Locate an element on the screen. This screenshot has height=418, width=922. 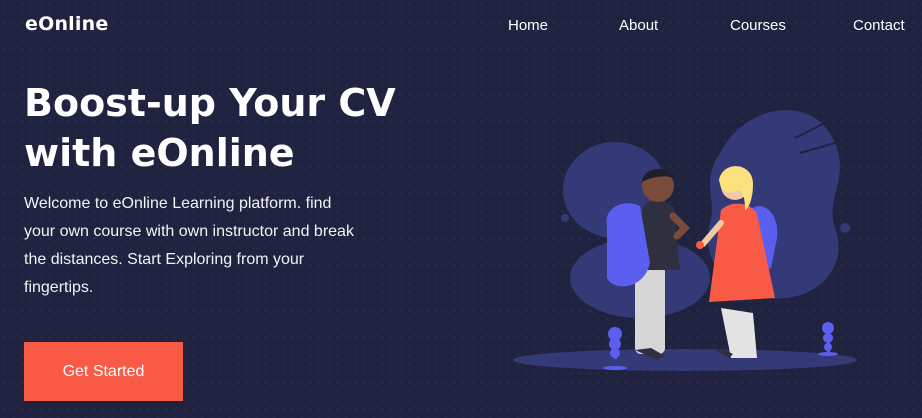
get-started-button: Get Started is located at coordinates (103, 371).